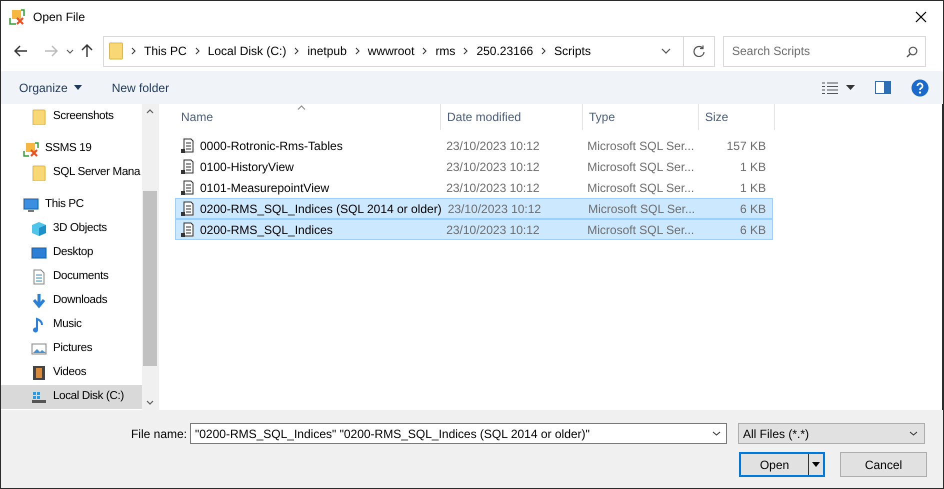 The height and width of the screenshot is (489, 944). What do you see at coordinates (458, 433) in the screenshot?
I see `file-name-field: "0200-RMS_SQL_Indices" "0200-RMS_SQL_Indices (SQL 2014 or older)"` at bounding box center [458, 433].